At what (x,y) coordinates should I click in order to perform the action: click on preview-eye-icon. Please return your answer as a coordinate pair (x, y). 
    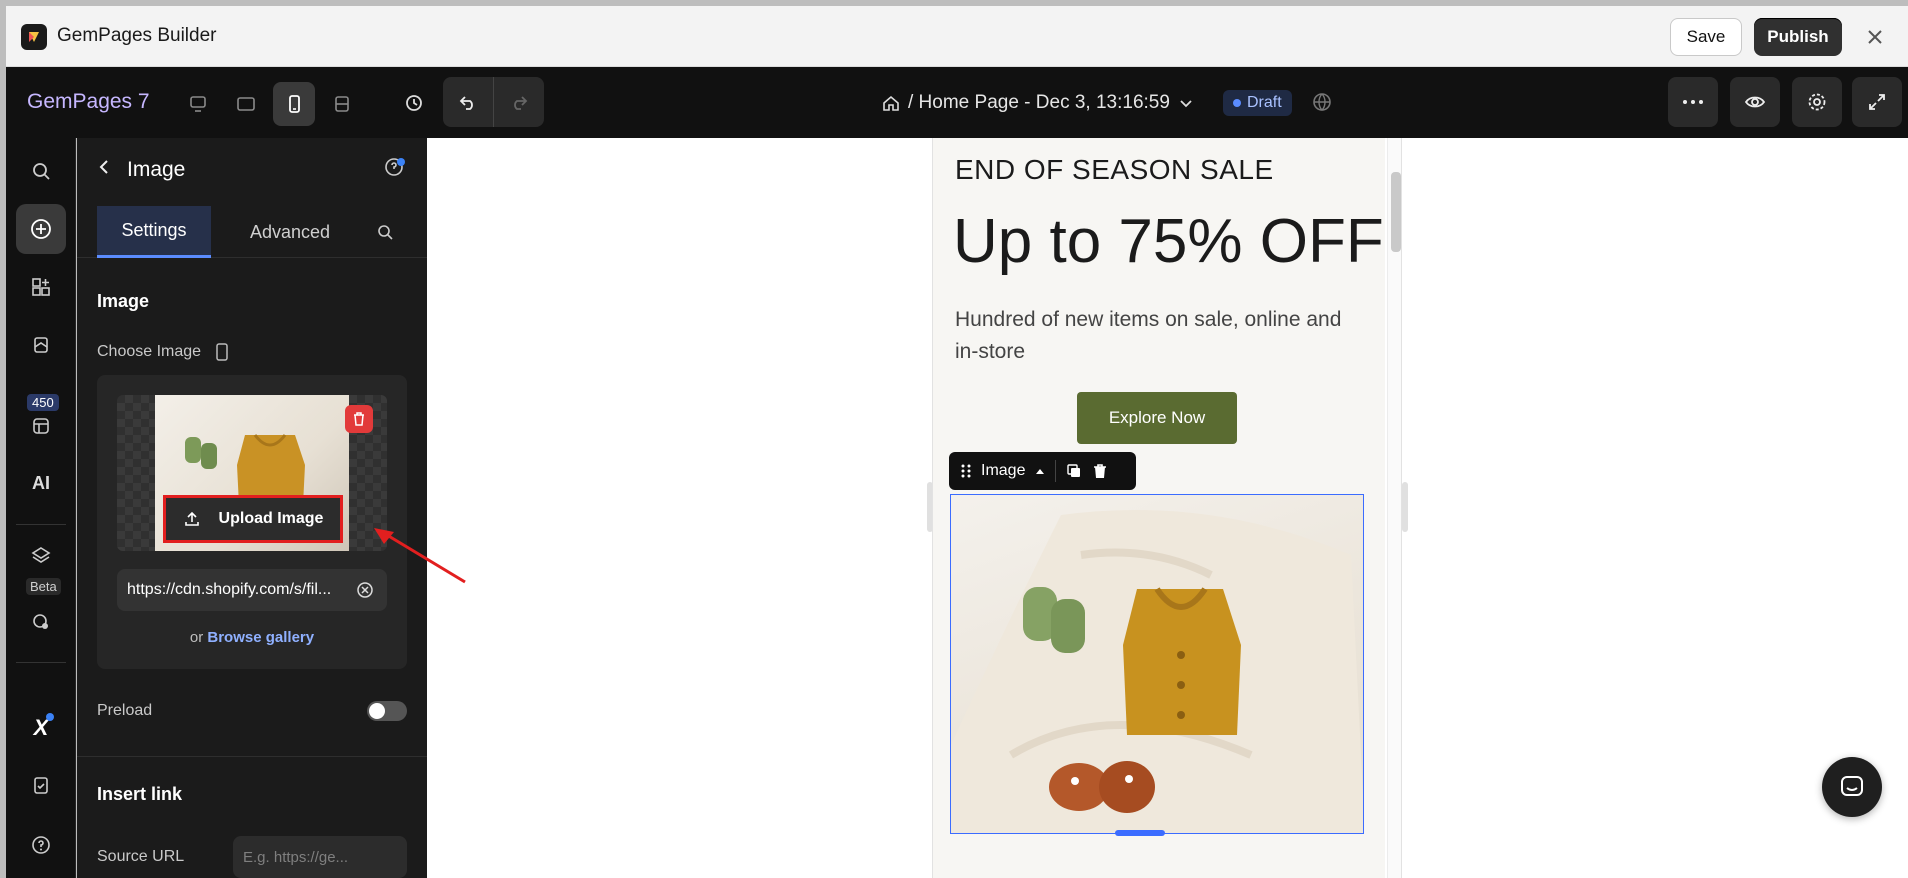
    Looking at the image, I should click on (1755, 102).